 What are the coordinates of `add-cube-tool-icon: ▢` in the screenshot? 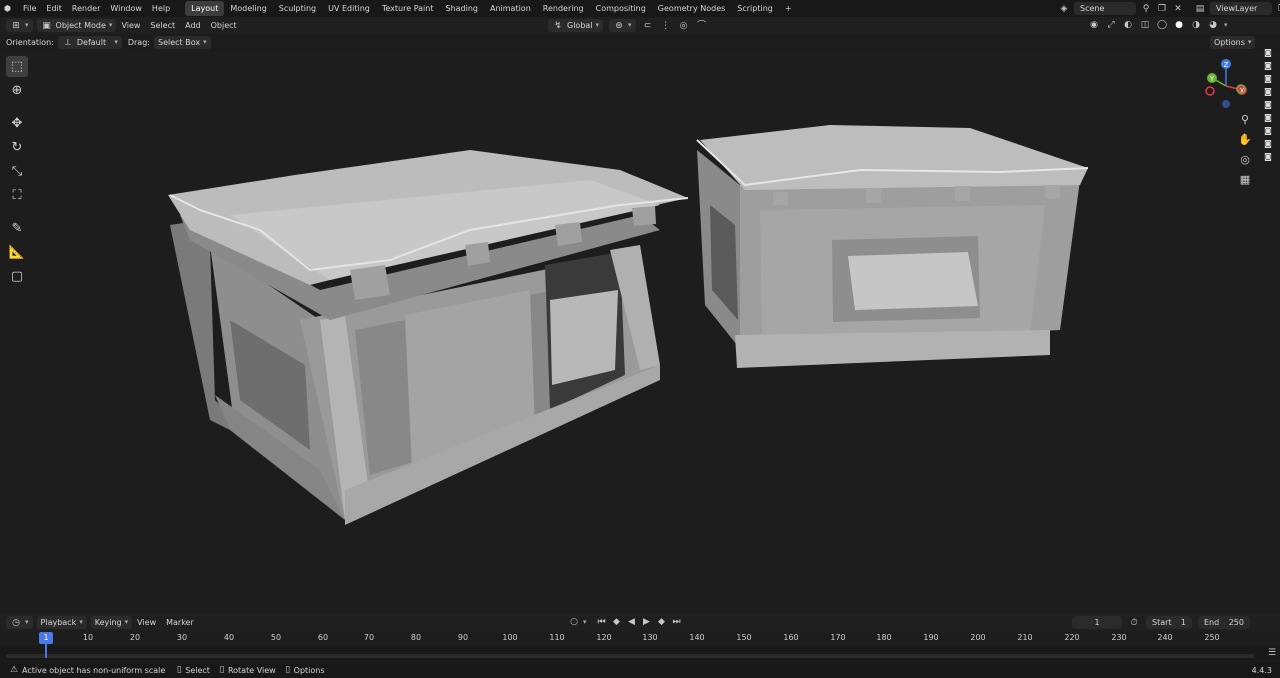 It's located at (17, 276).